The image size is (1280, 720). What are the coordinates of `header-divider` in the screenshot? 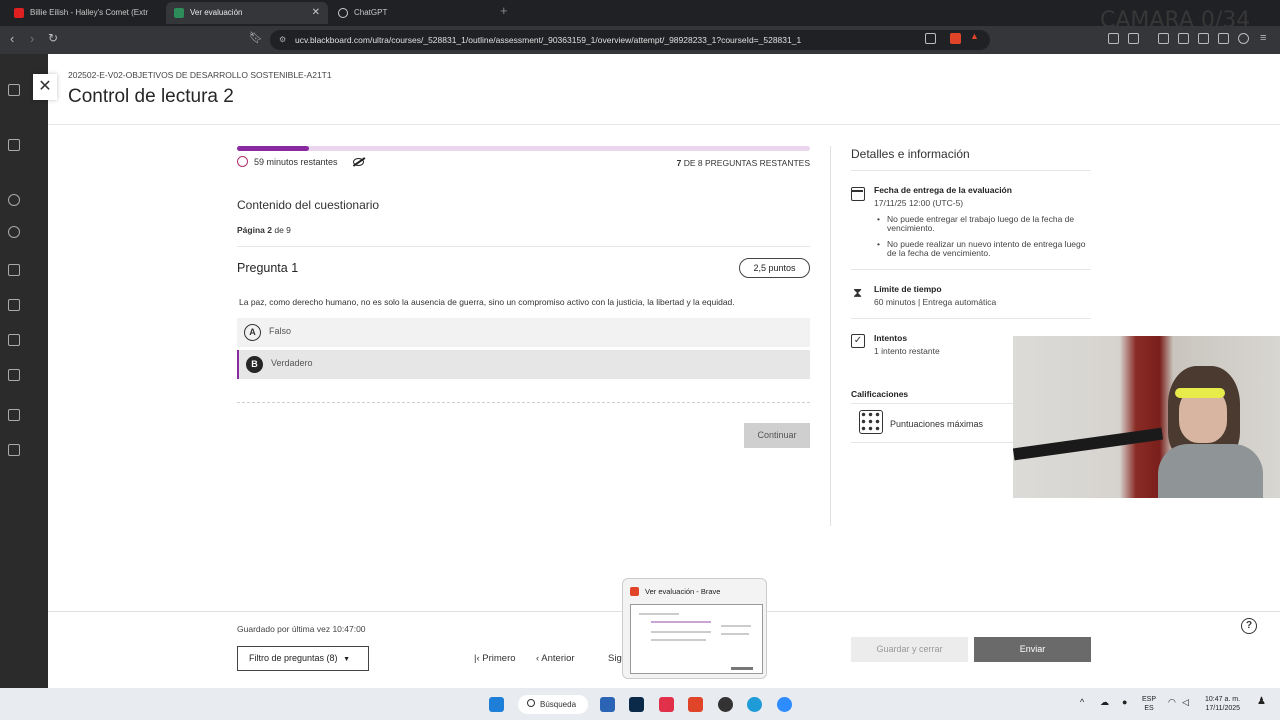 It's located at (664, 124).